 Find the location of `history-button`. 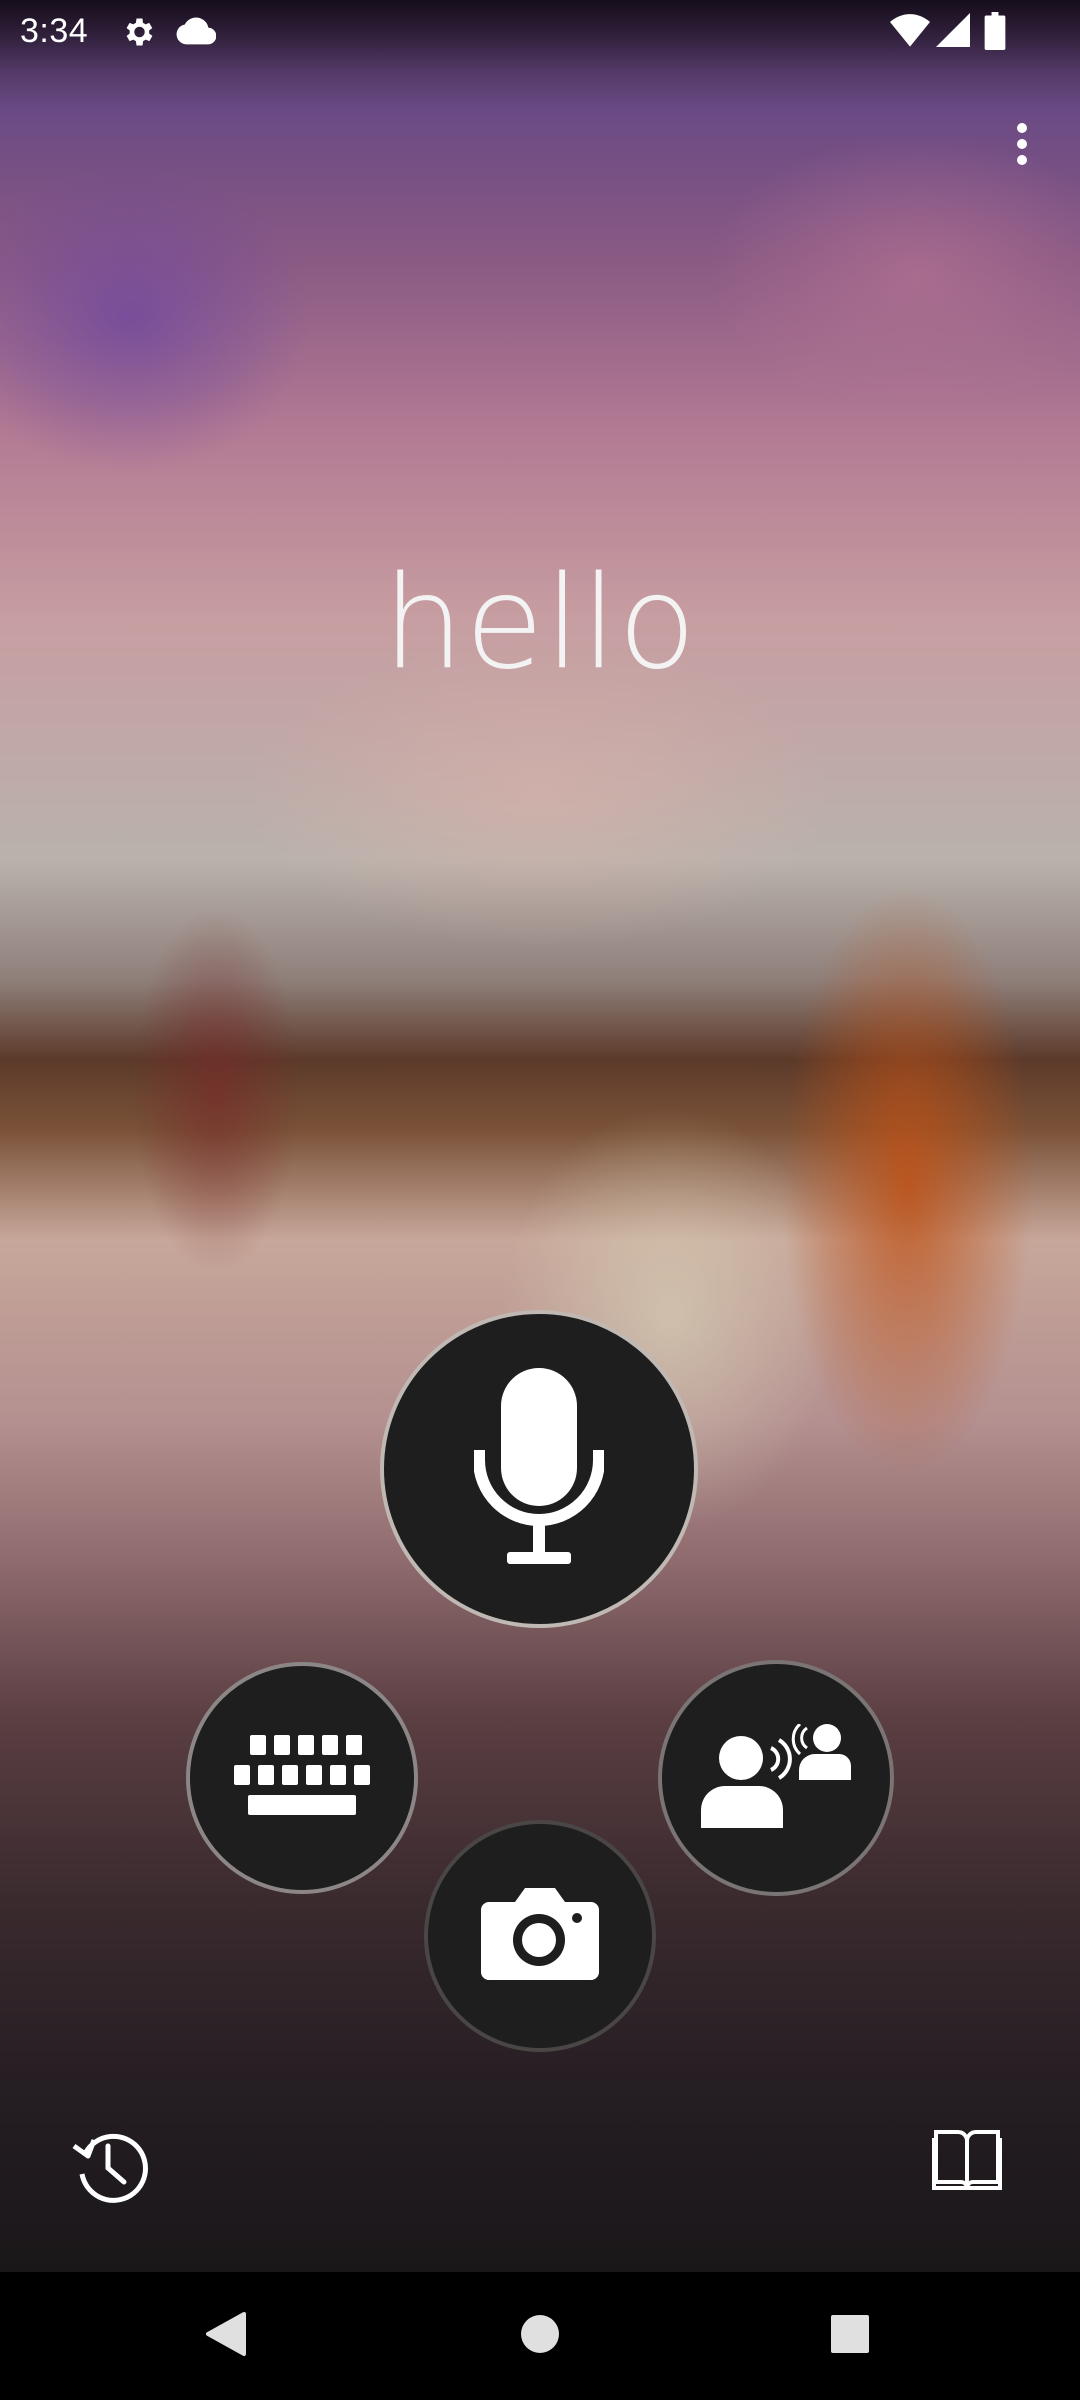

history-button is located at coordinates (112, 2166).